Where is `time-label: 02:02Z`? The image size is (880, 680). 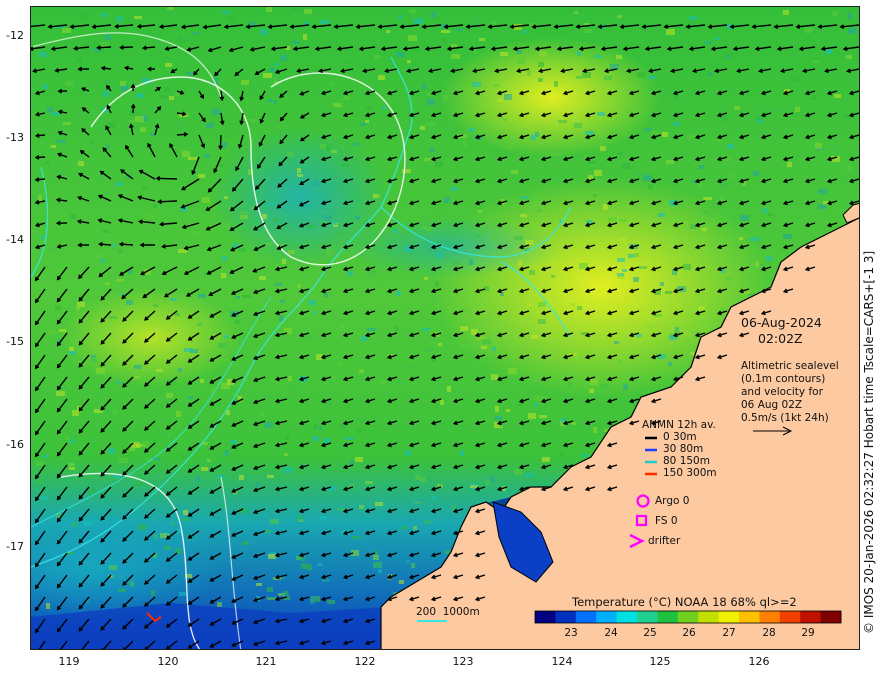
time-label: 02:02Z is located at coordinates (780, 338).